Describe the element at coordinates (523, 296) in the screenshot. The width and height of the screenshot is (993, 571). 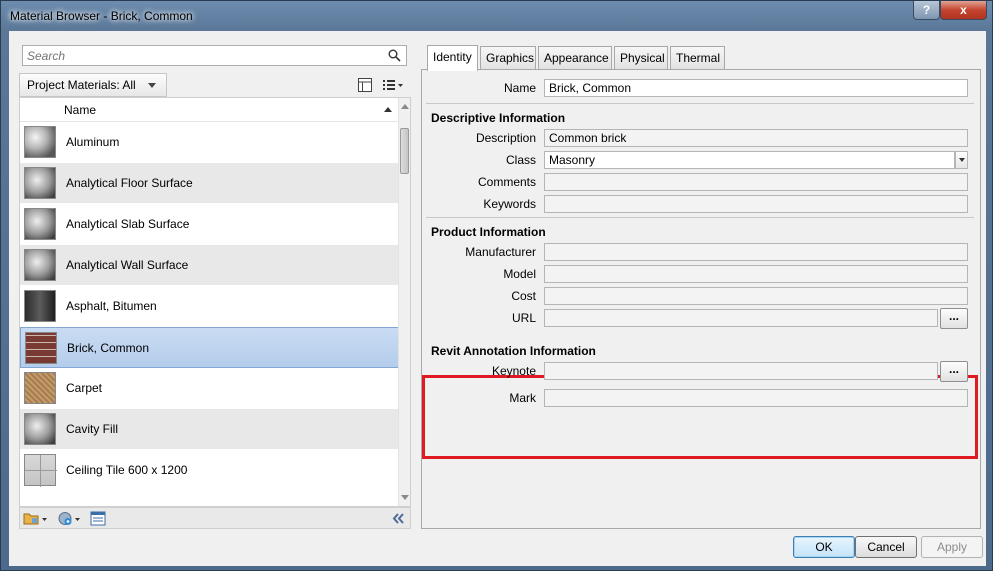
I see `cost-label: Cost` at that location.